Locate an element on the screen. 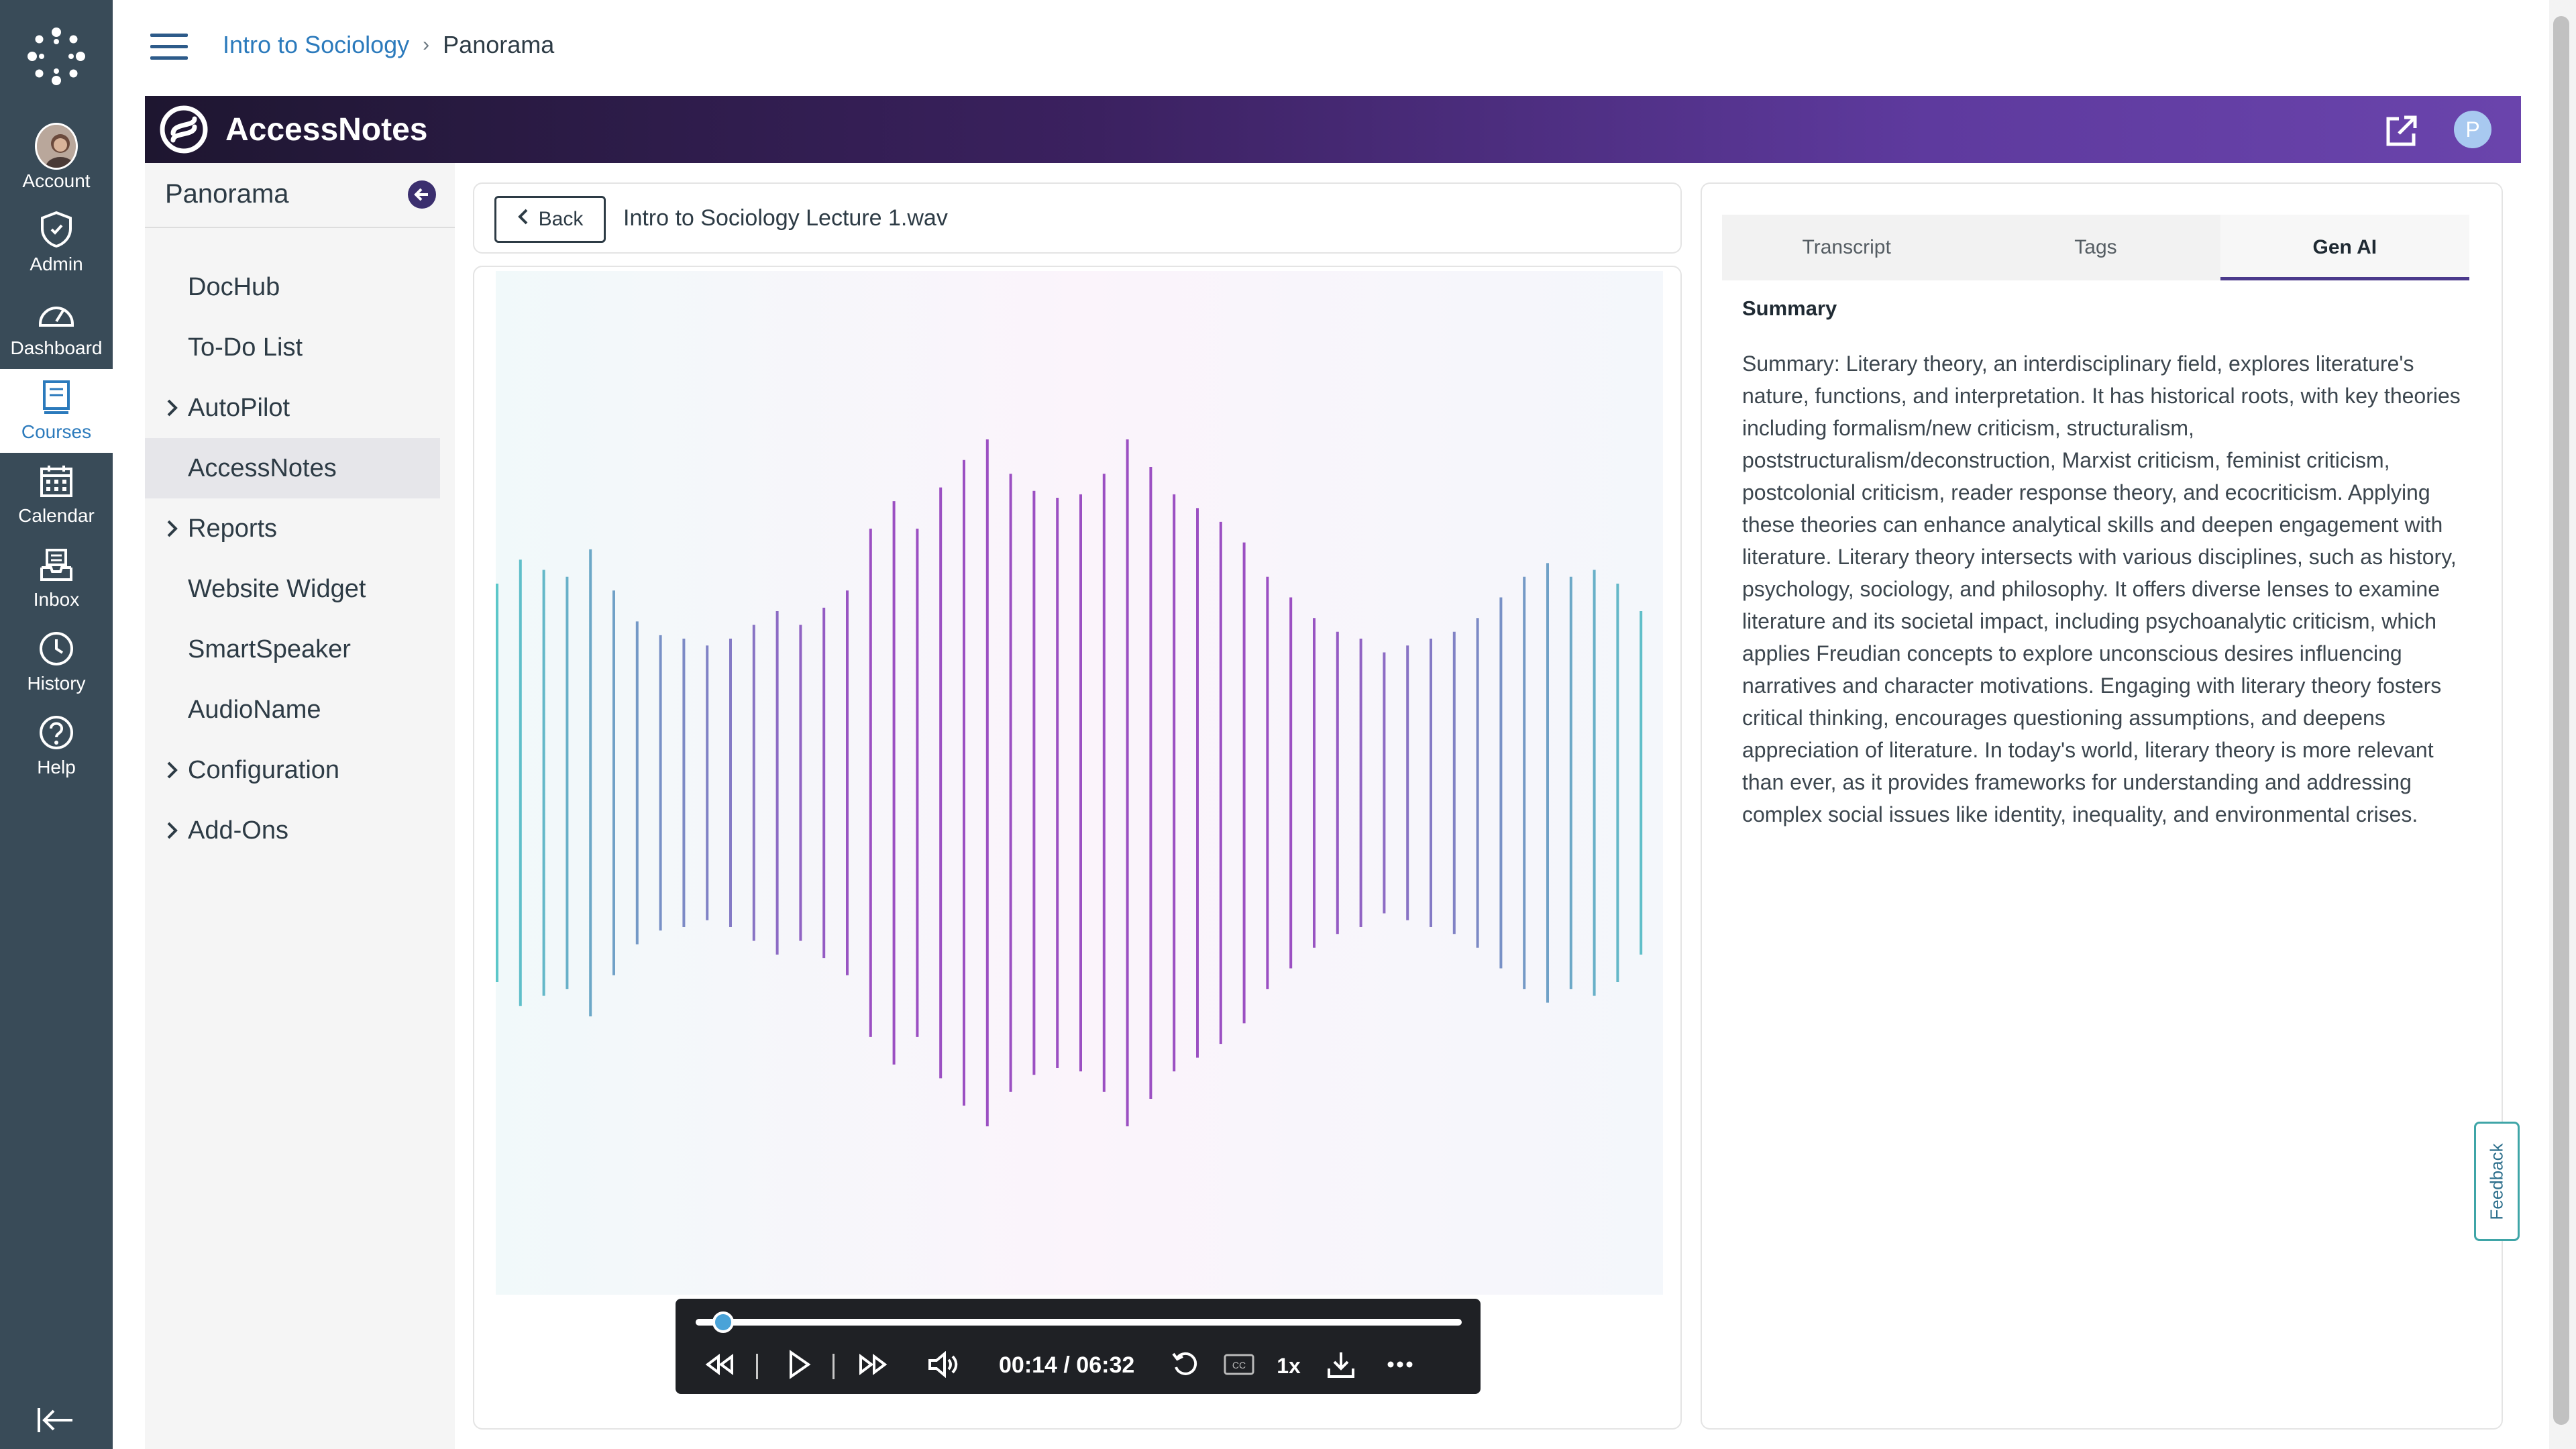  nav-label: Account is located at coordinates (56, 180).